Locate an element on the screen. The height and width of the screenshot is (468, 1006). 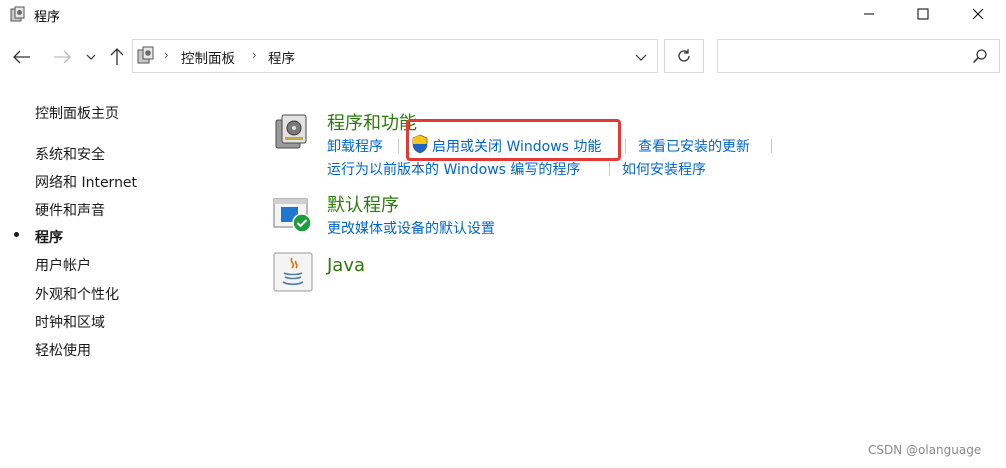
change-media-defaults-link: 更改媒体或设备的默认设置 is located at coordinates (411, 228).